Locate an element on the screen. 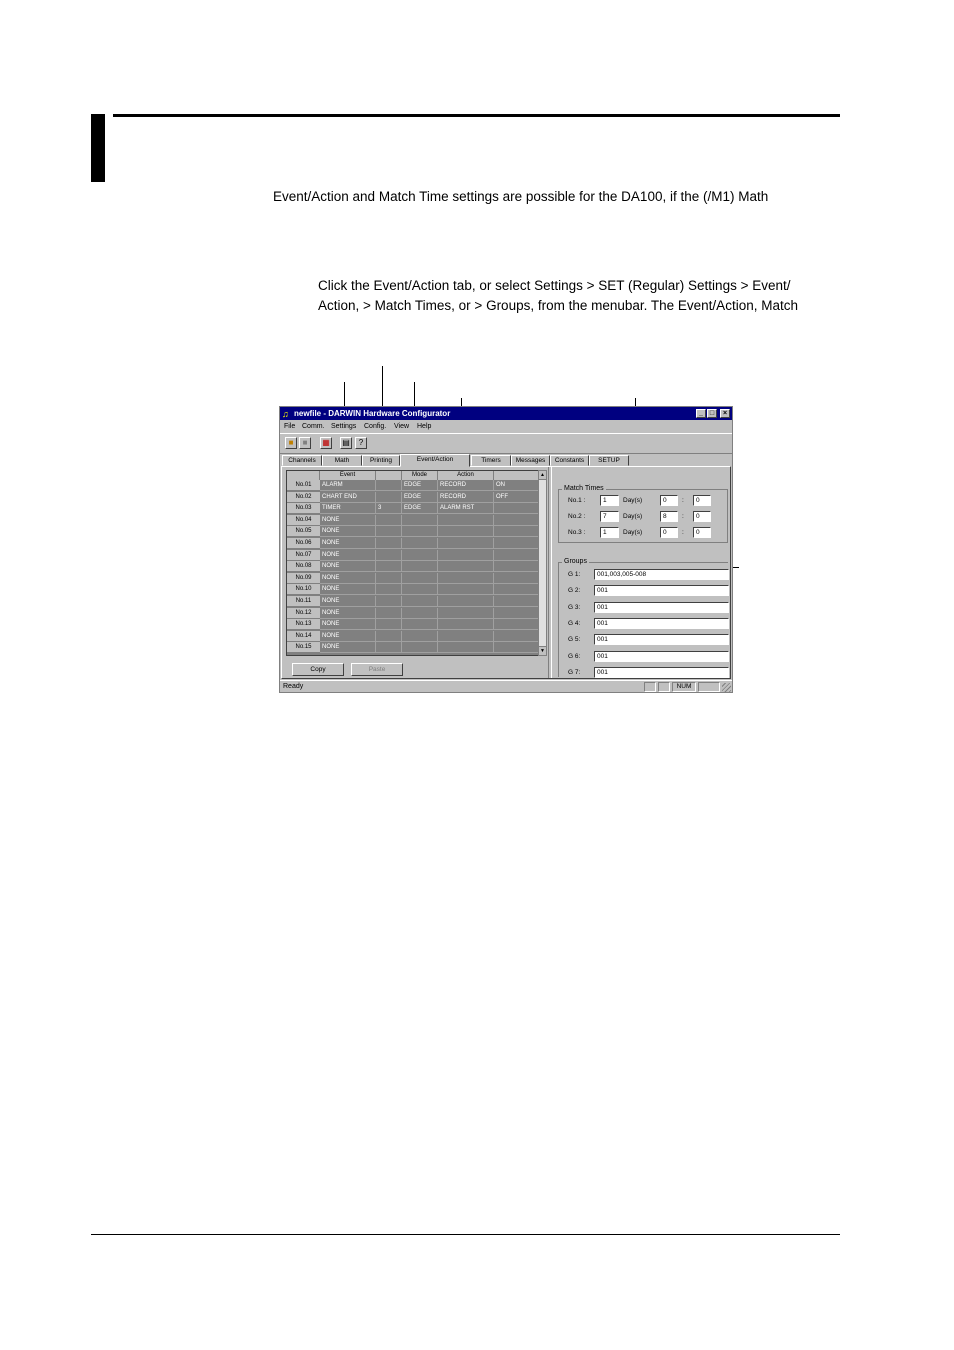 This screenshot has height=1350, width=954. scroll-down-icon: ▼ is located at coordinates (542, 650).